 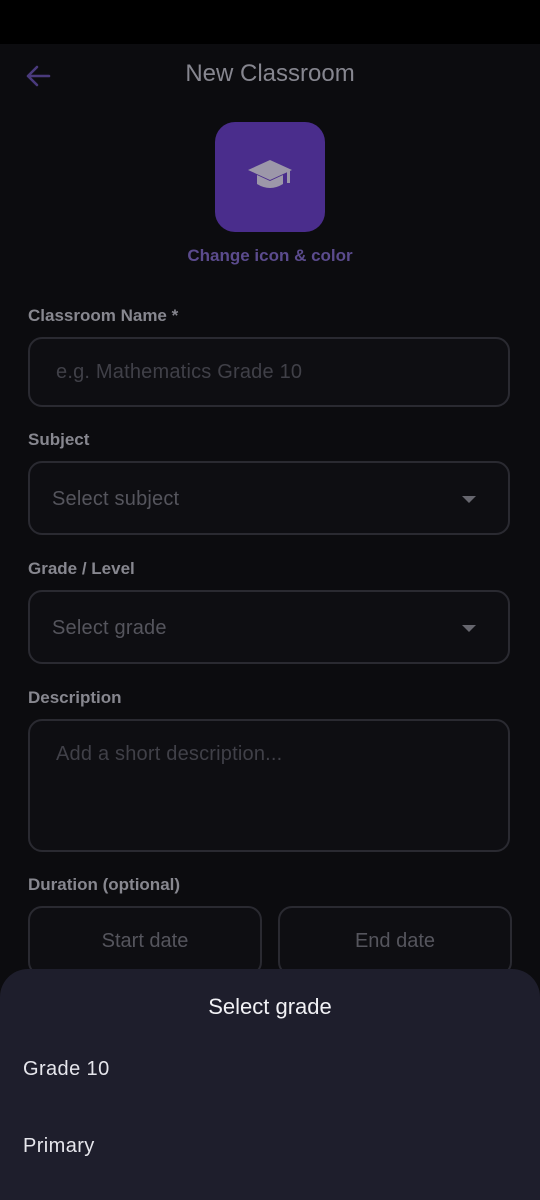 What do you see at coordinates (81, 568) in the screenshot?
I see `grade-label: Grade / Level` at bounding box center [81, 568].